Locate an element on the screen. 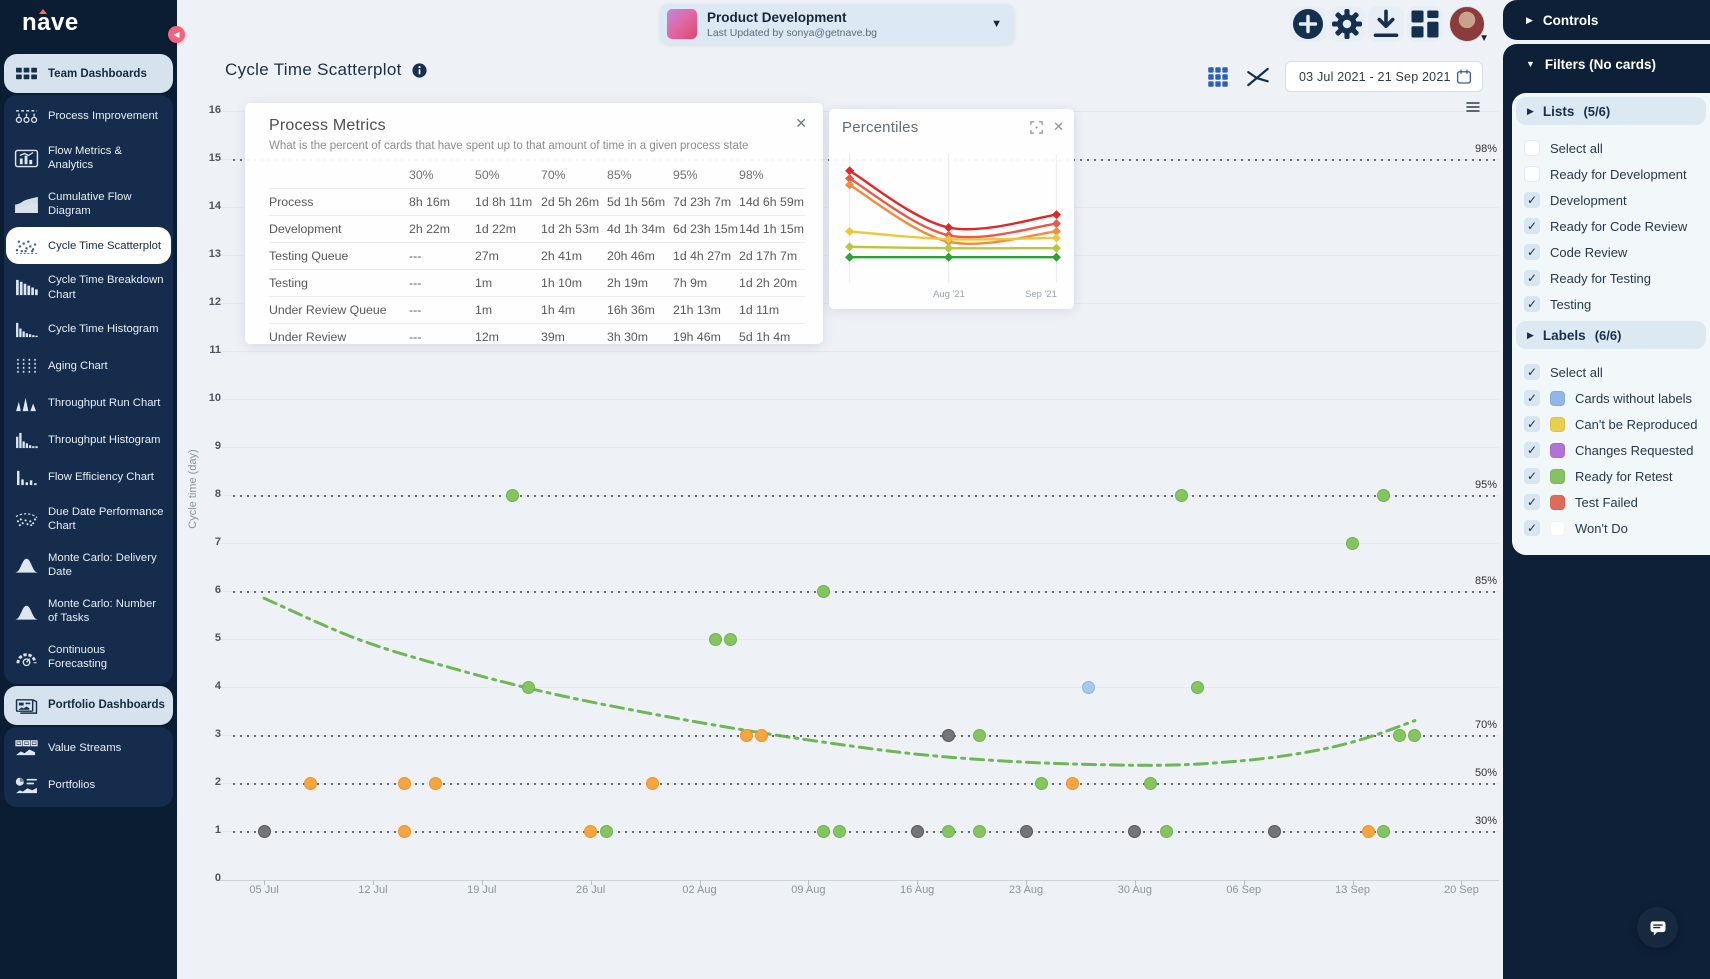 Image resolution: width=1710 pixels, height=979 pixels. sidebar-item-team-dashboards: Team Dashboards is located at coordinates (88, 73).